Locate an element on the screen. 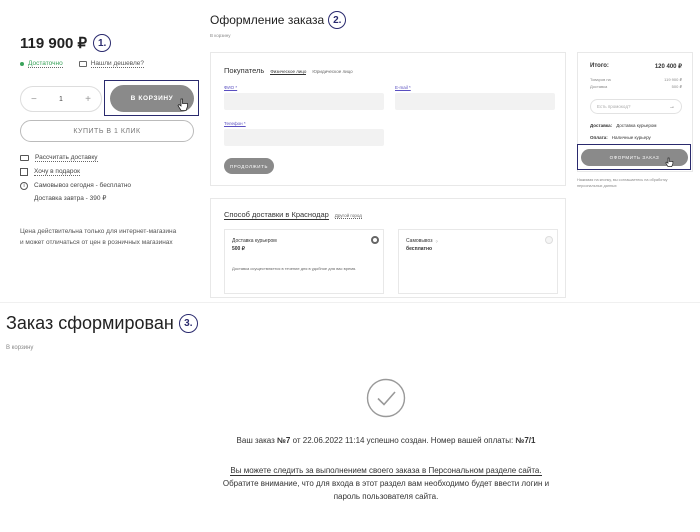 The width and height of the screenshot is (700, 532). wallet-icon is located at coordinates (82, 64).